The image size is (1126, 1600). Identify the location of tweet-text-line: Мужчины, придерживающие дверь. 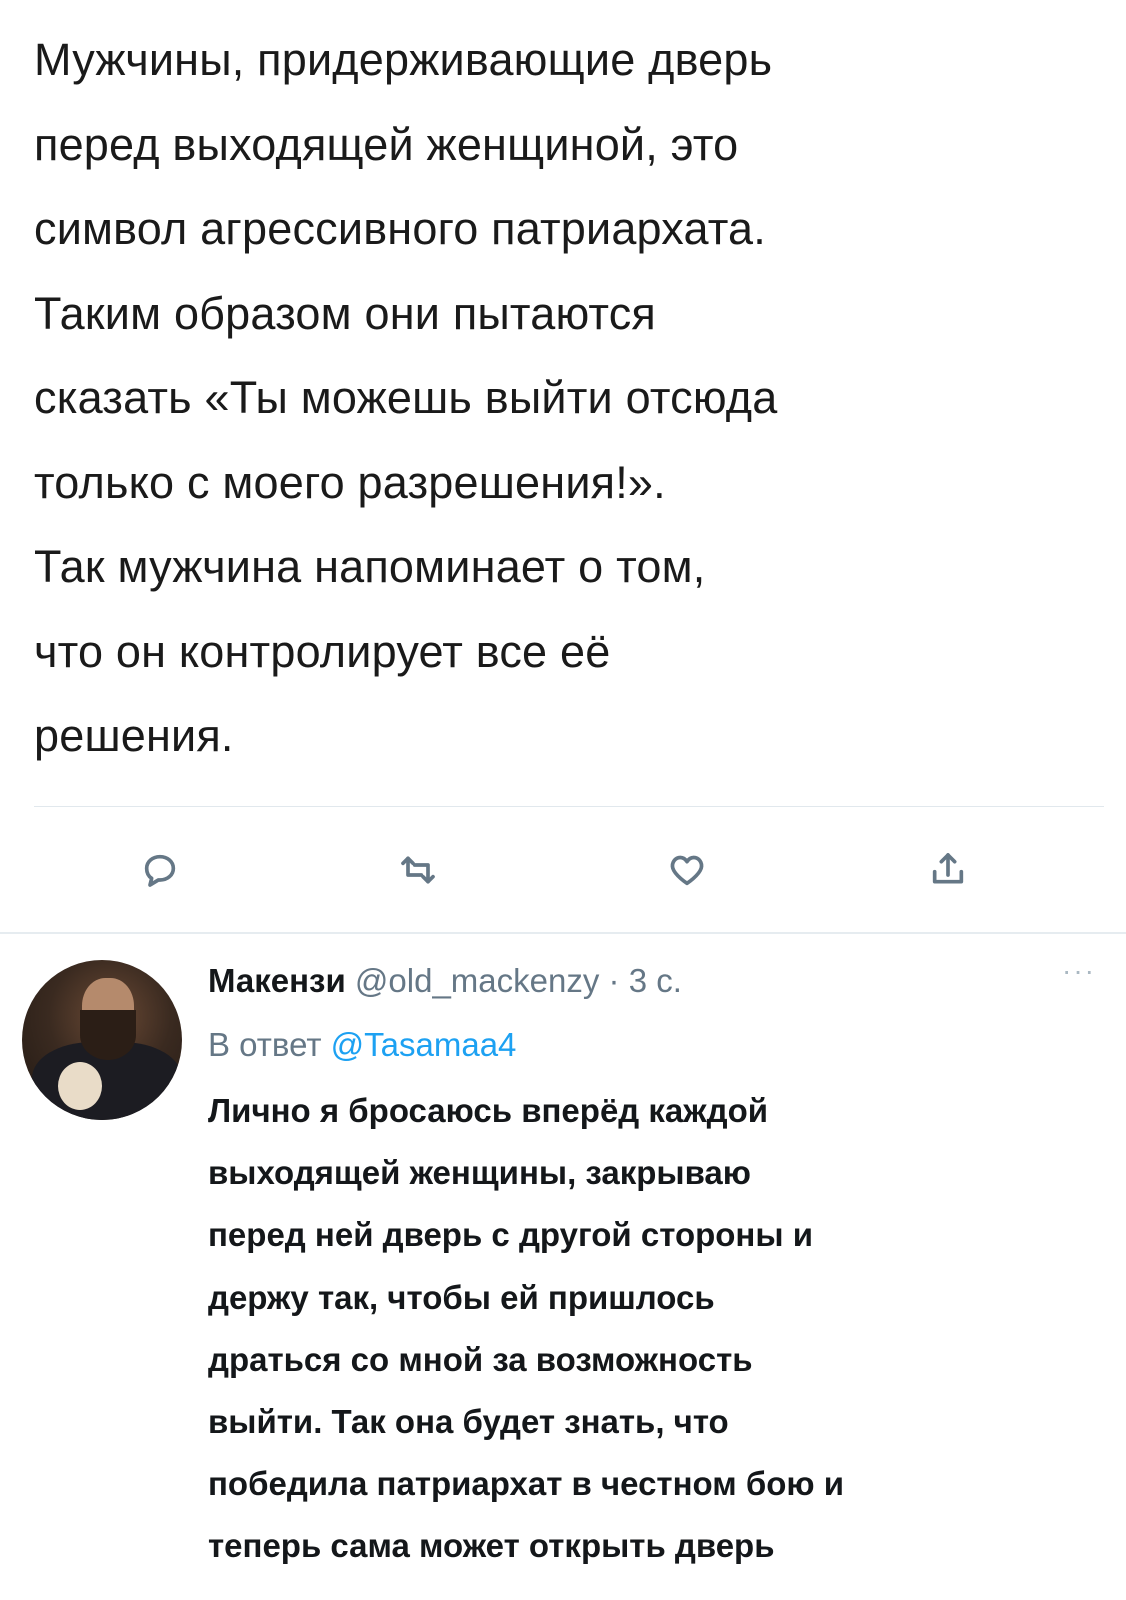
(403, 59).